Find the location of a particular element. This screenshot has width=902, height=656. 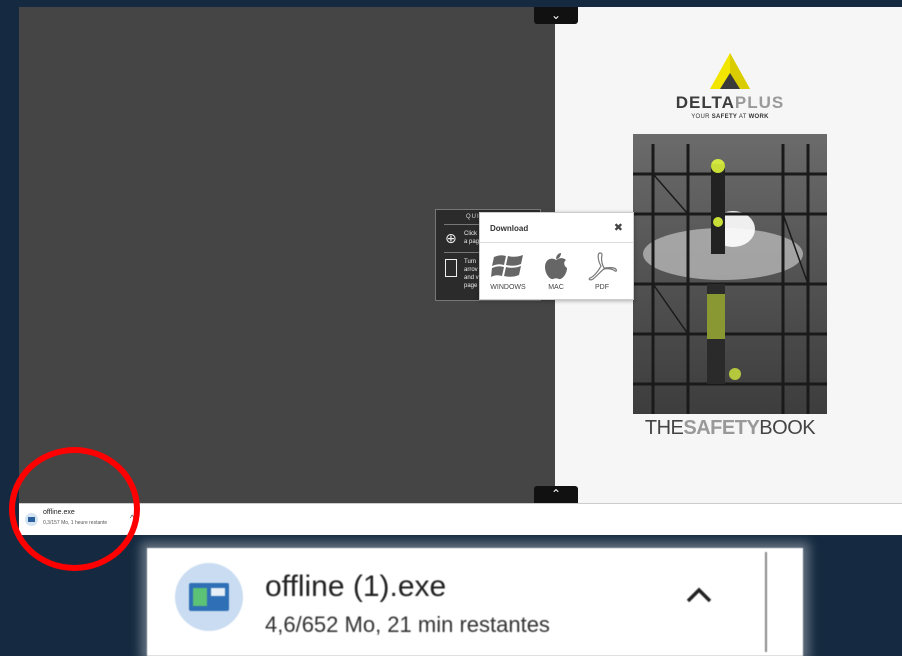

cover-image is located at coordinates (730, 274).